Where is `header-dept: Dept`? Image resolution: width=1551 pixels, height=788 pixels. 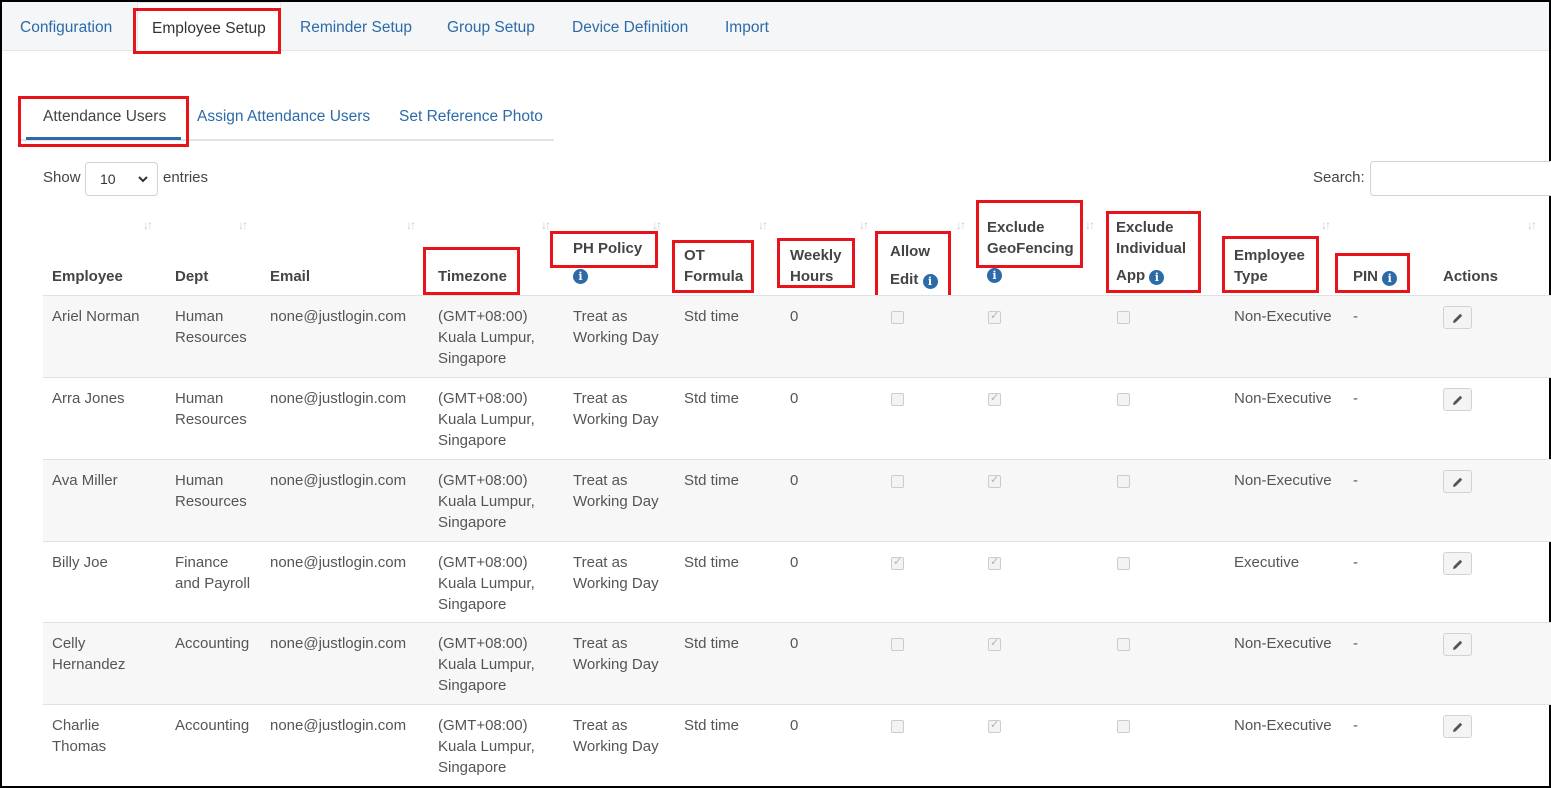
header-dept: Dept is located at coordinates (191, 276).